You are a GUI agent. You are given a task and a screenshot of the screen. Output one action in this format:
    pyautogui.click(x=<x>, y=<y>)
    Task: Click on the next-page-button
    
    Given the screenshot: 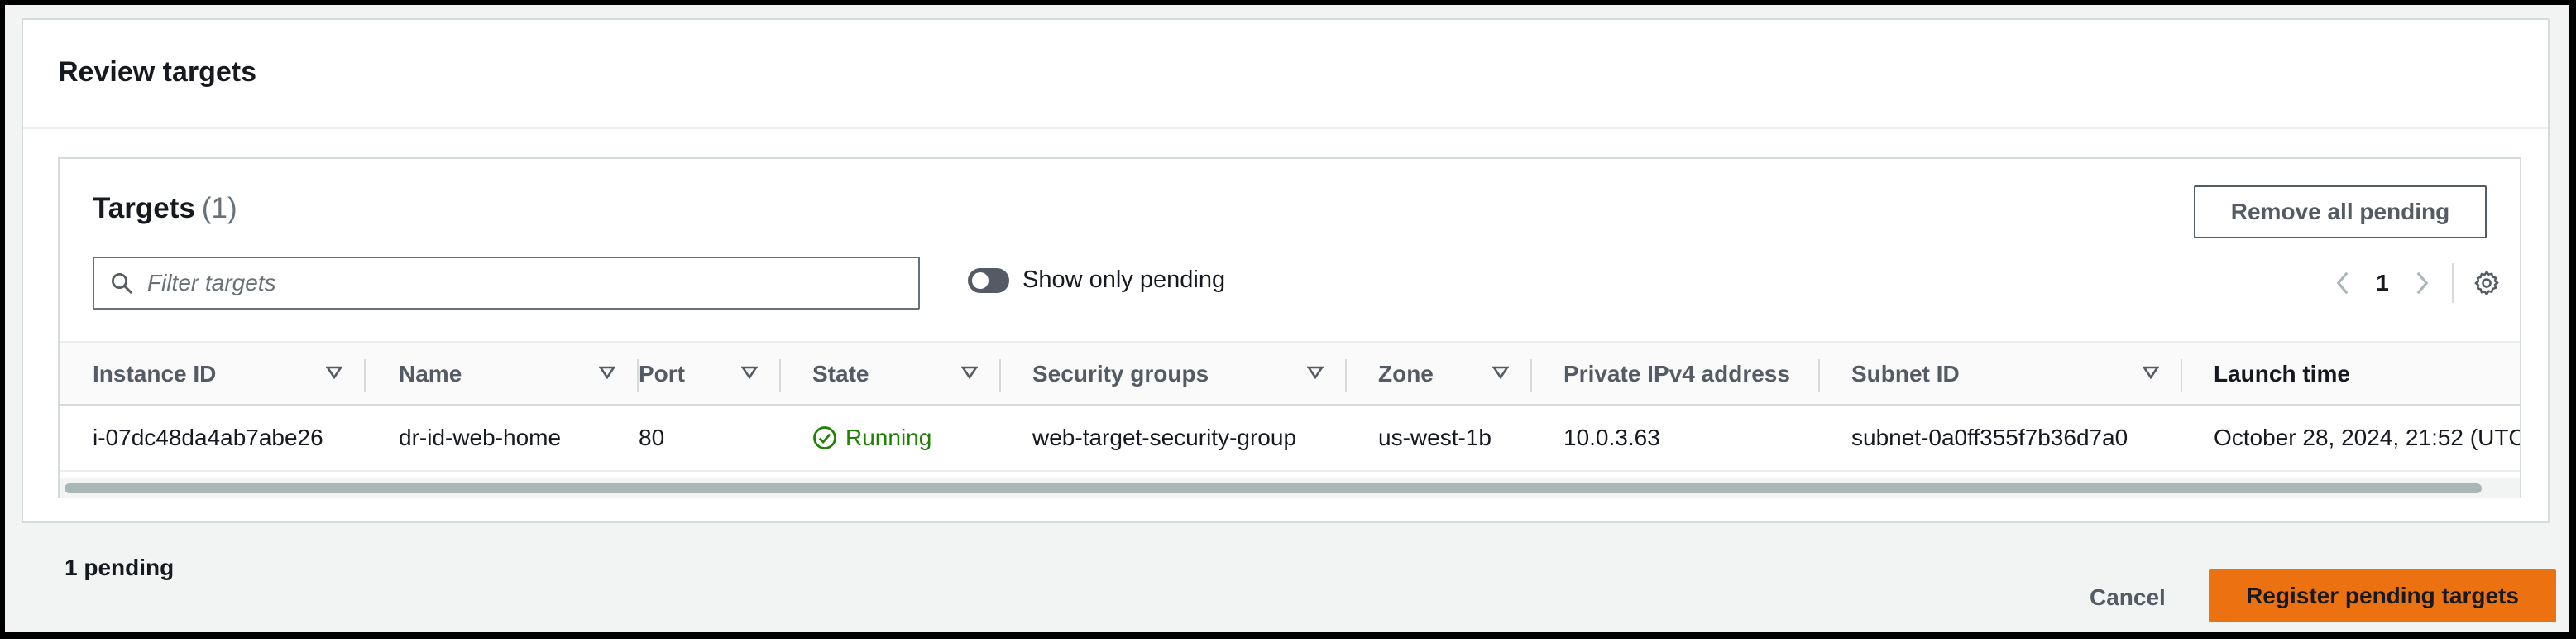 What is the action you would take?
    pyautogui.click(x=2422, y=283)
    